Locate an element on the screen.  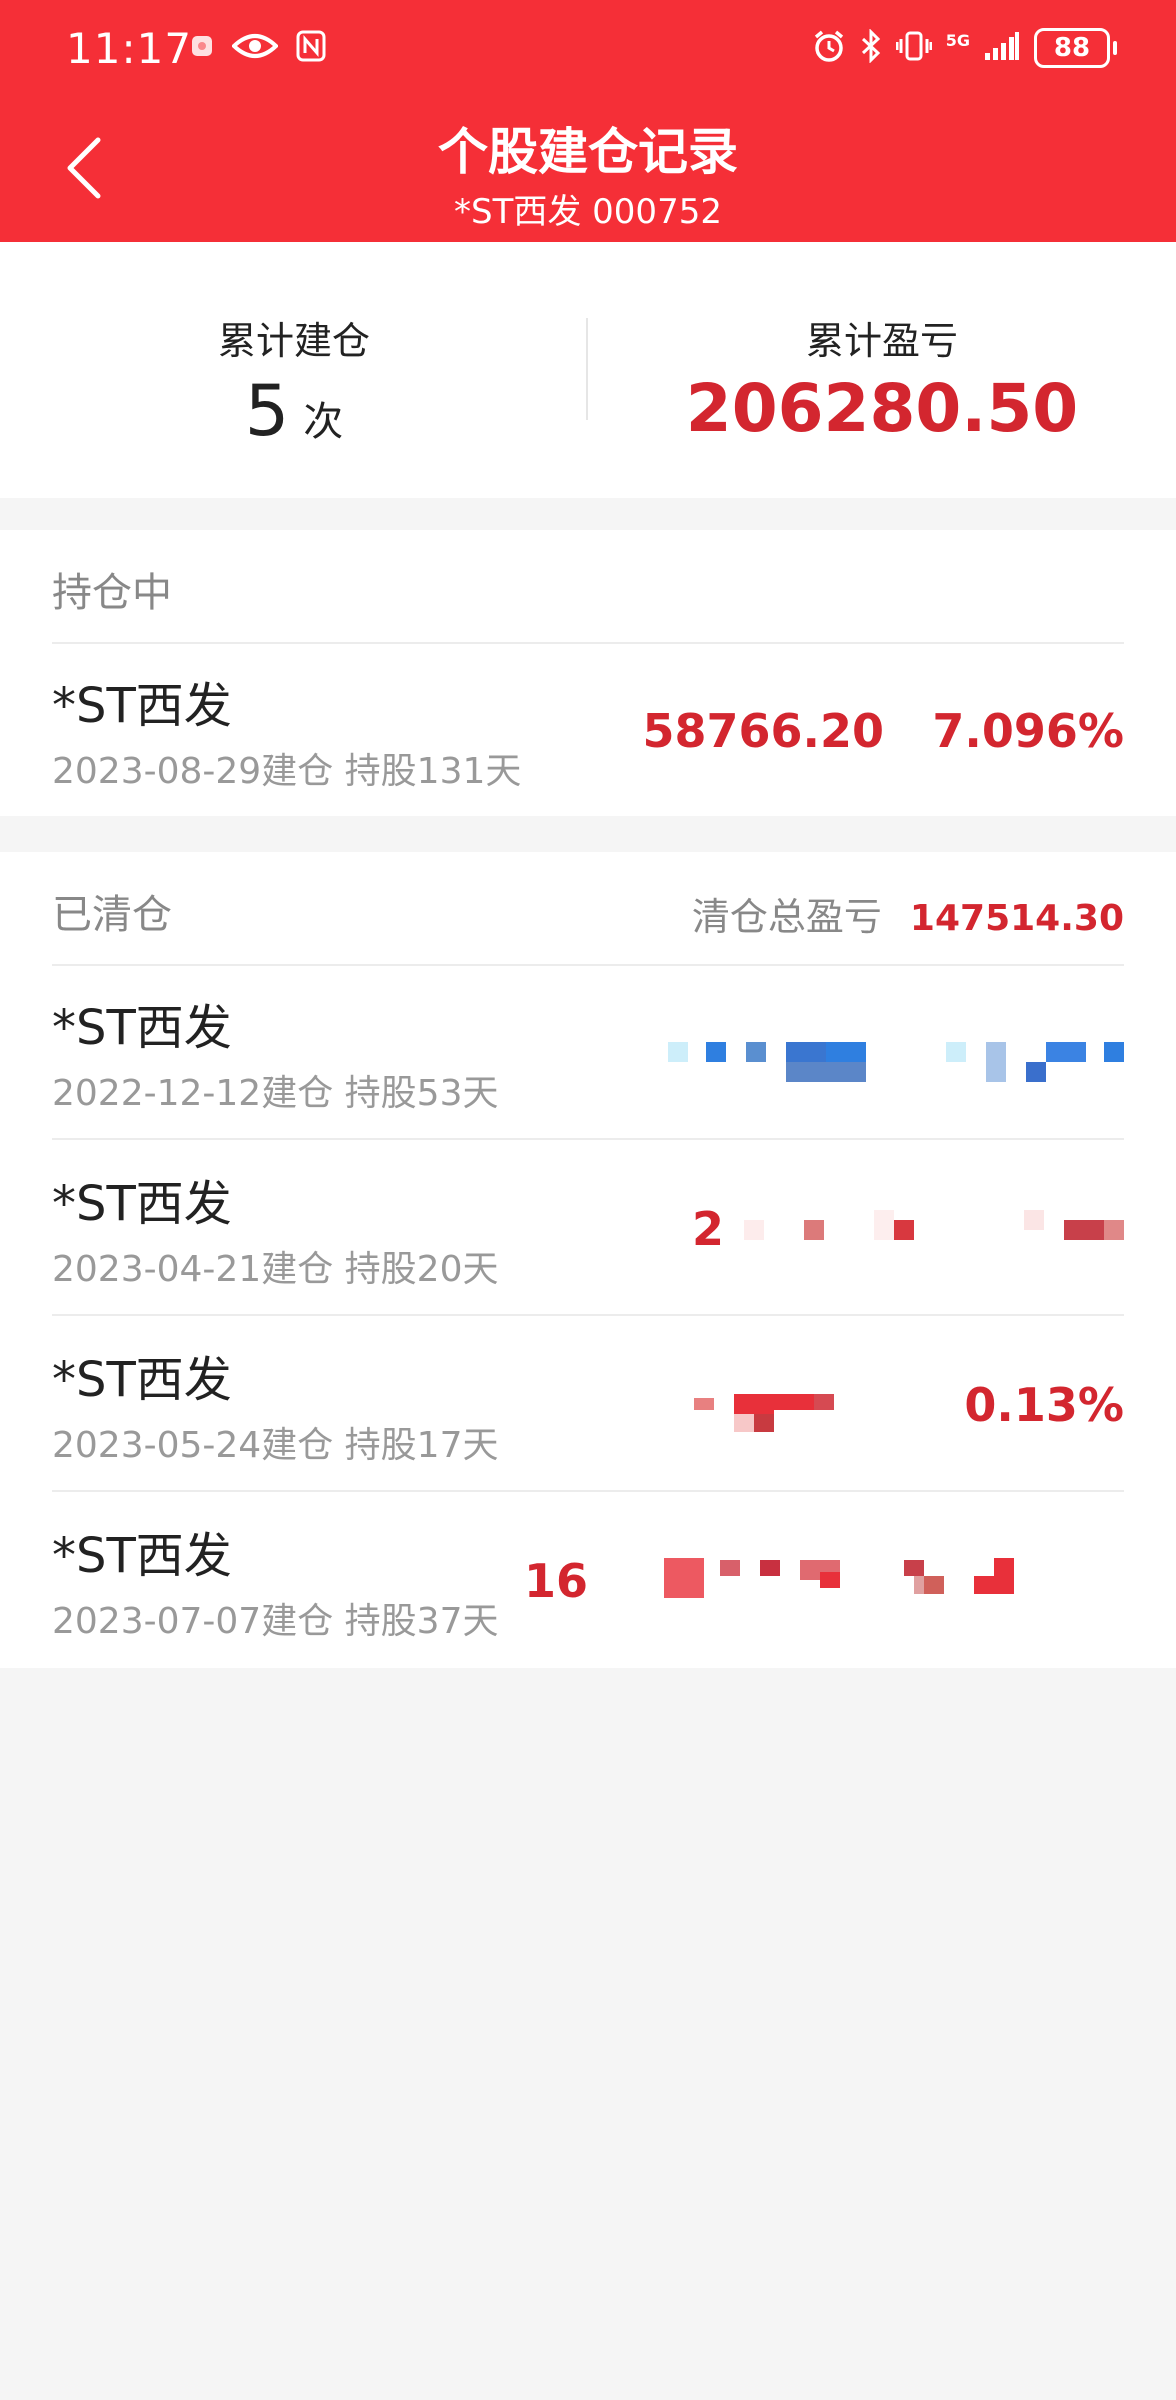
position-date: 2023-04-21建仓 持股20天 is located at coordinates (275, 1269).